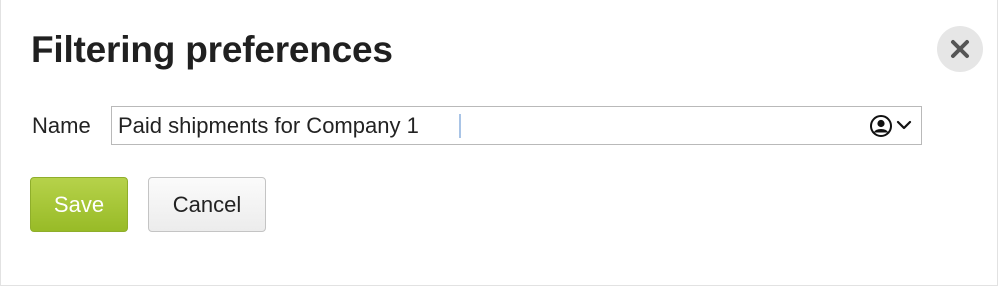  Describe the element at coordinates (460, 126) in the screenshot. I see `text-caret` at that location.